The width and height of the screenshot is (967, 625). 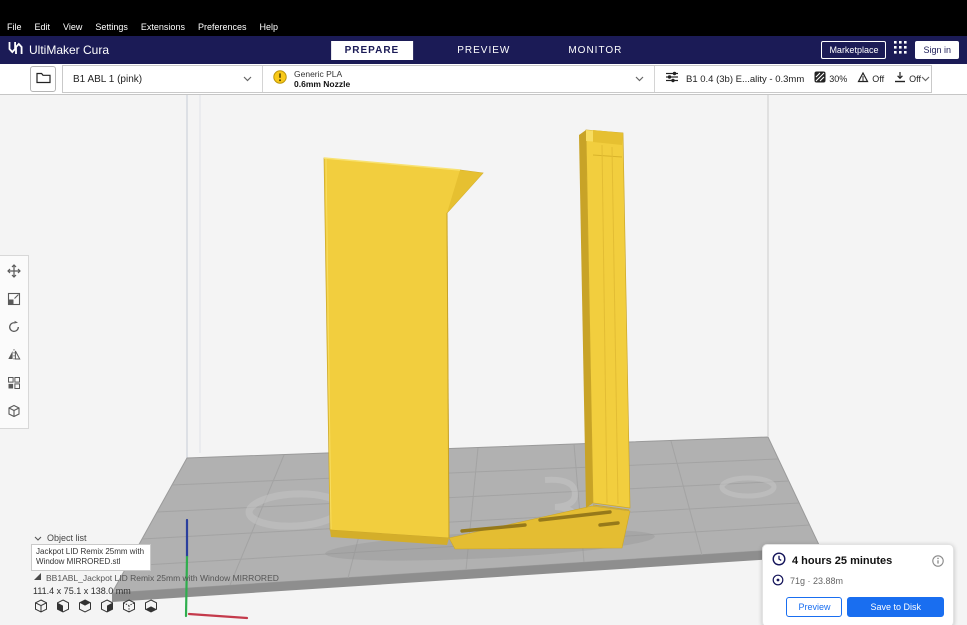 I want to click on printer-selector: B1 ABL 1 (pink), so click(x=163, y=79).